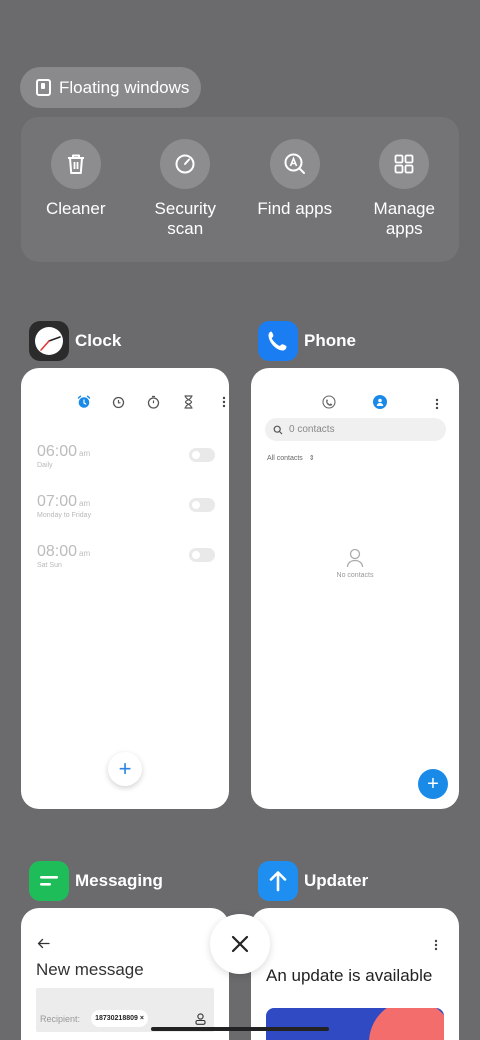 The width and height of the screenshot is (480, 1040). I want to click on updater-app-name: Updater, so click(336, 880).